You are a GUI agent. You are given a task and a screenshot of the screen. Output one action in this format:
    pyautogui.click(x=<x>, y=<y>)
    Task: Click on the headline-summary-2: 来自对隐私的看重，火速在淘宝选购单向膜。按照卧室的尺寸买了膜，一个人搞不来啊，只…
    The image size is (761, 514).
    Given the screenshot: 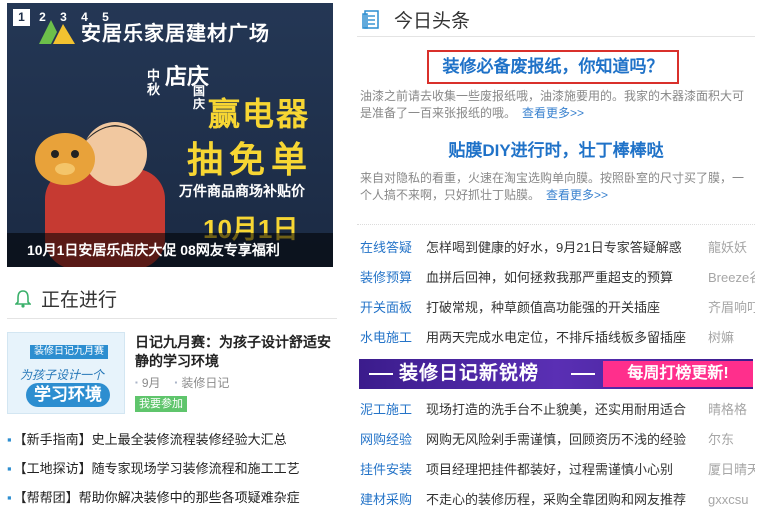 What is the action you would take?
    pyautogui.click(x=556, y=187)
    